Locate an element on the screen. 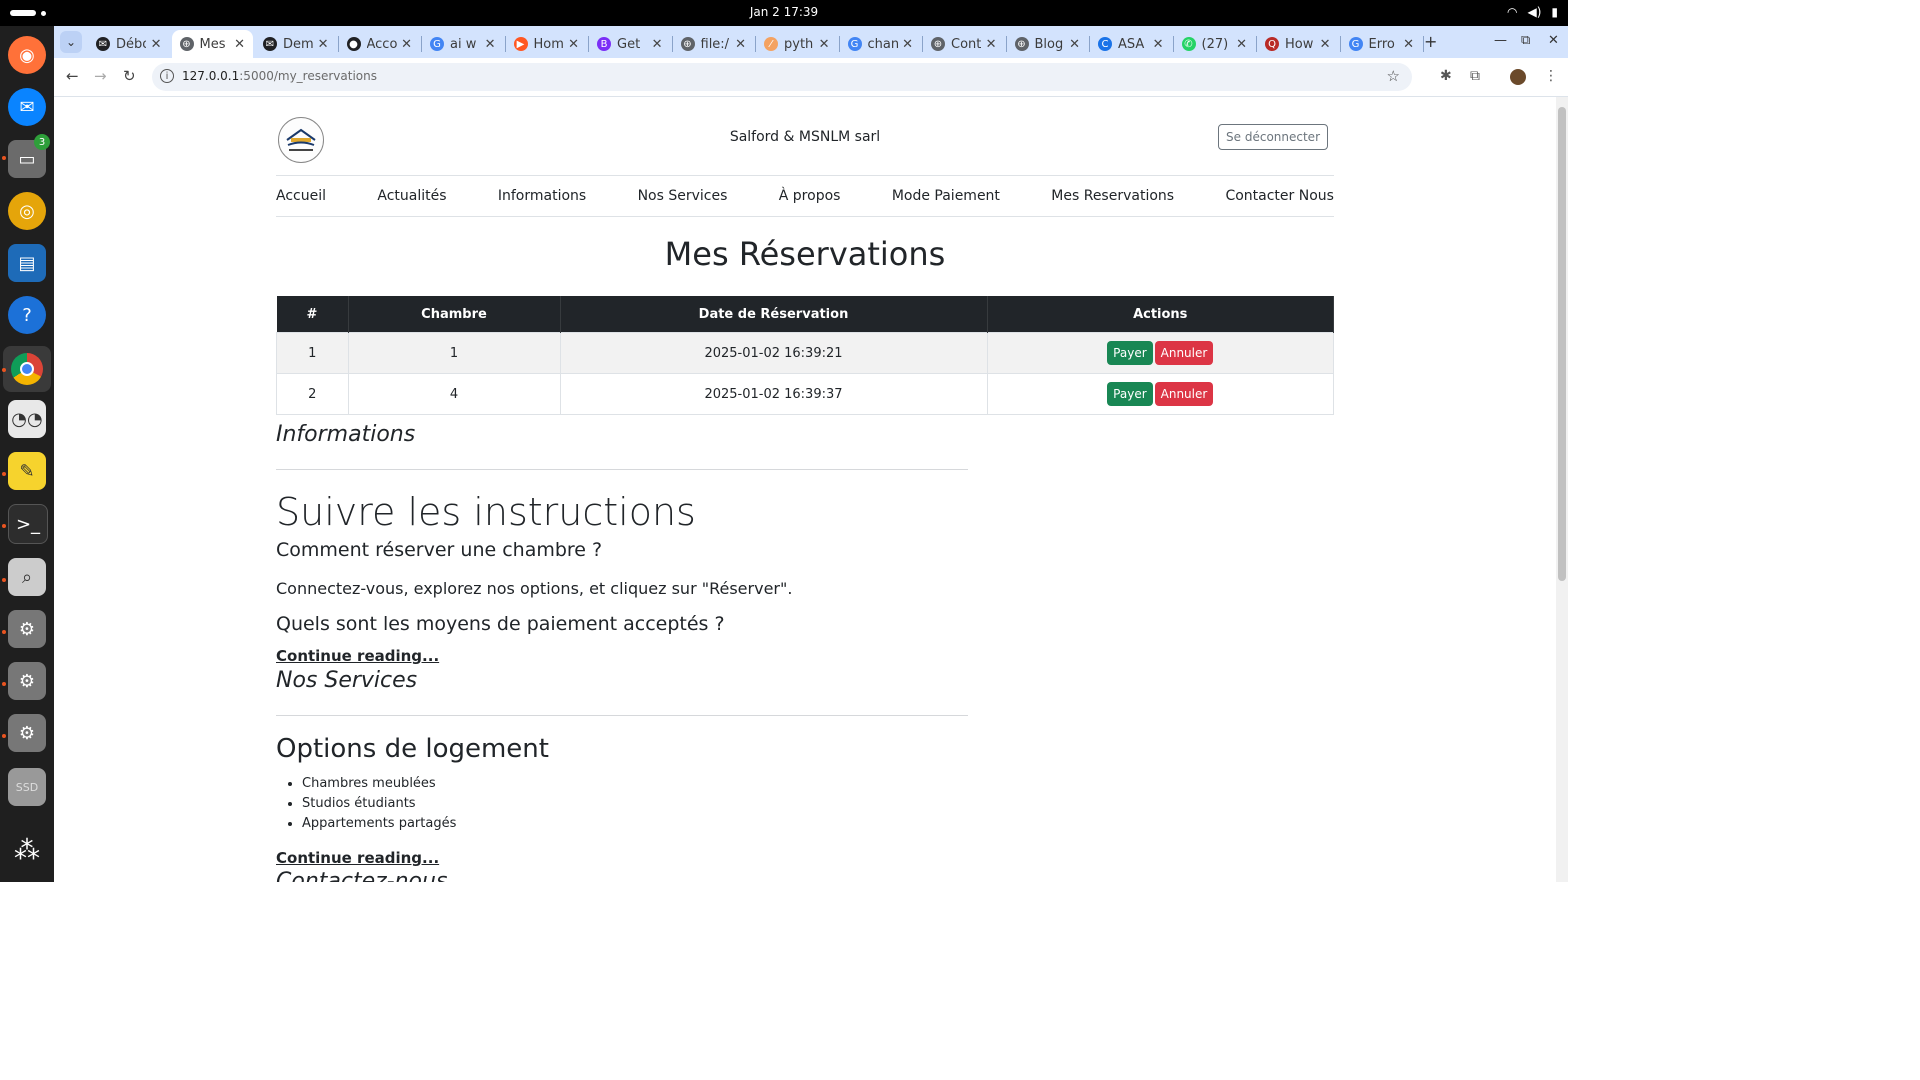 This screenshot has width=1920, height=1080. extension-bug-icon: ✱ is located at coordinates (1446, 76).